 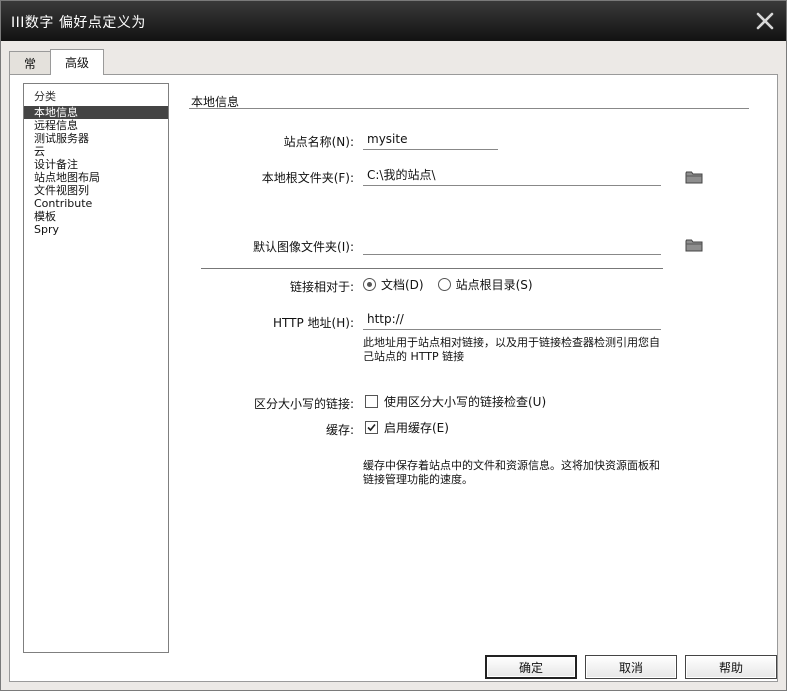 I want to click on radio-site-root-indicator, so click(x=444, y=284).